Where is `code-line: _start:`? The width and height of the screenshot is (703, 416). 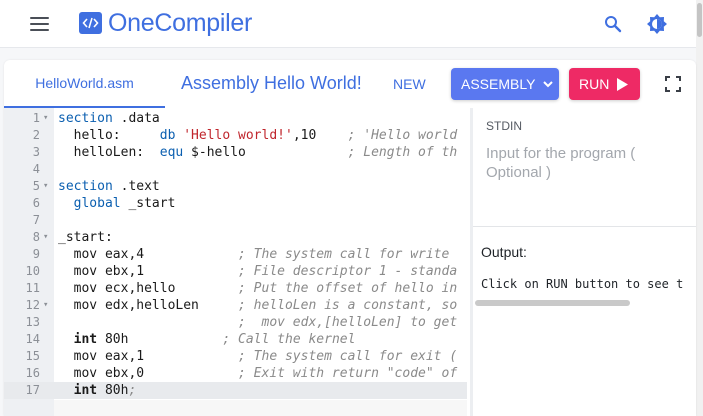
code-line: _start: is located at coordinates (235, 237).